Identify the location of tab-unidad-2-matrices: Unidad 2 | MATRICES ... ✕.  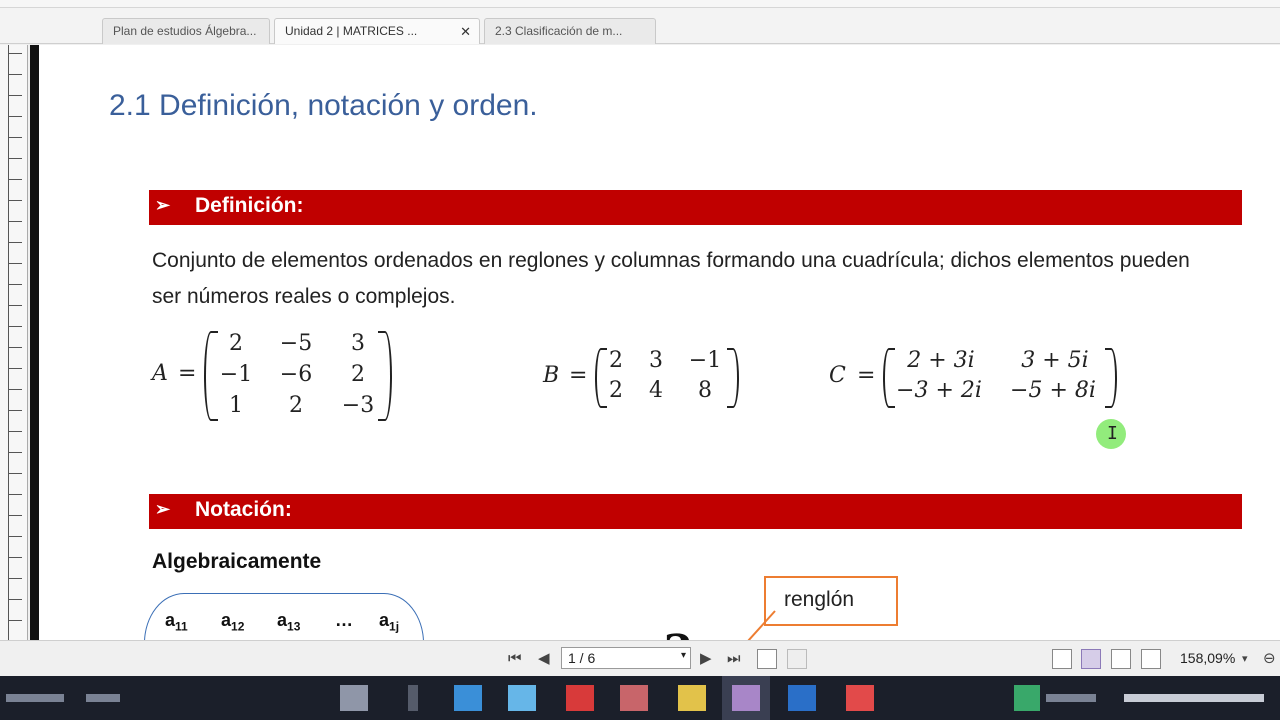
(377, 31).